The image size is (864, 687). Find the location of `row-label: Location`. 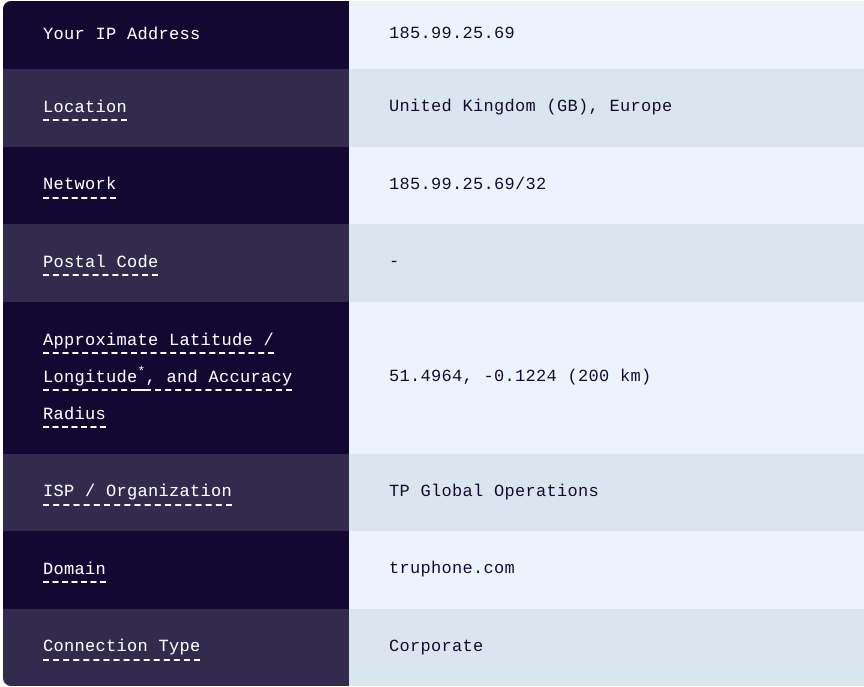

row-label: Location is located at coordinates (85, 108).